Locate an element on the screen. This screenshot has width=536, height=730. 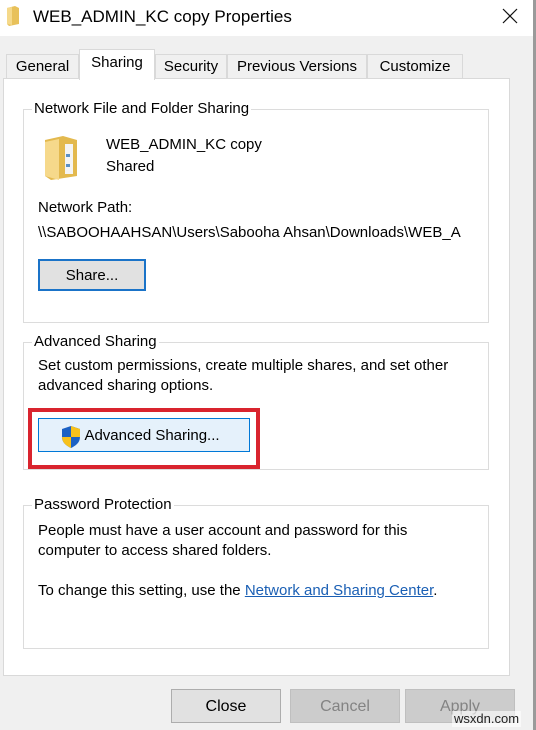
password-description-2: computer to access shared folders. is located at coordinates (155, 550).